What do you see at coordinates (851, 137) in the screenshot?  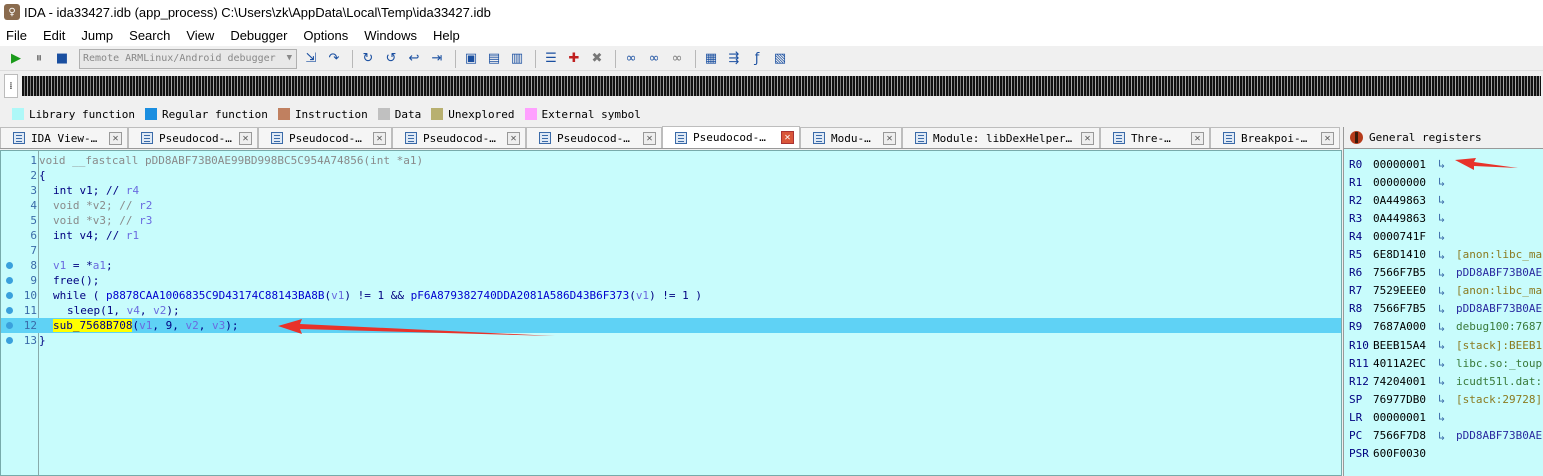 I see `tab-modules: Modu-… ✕` at bounding box center [851, 137].